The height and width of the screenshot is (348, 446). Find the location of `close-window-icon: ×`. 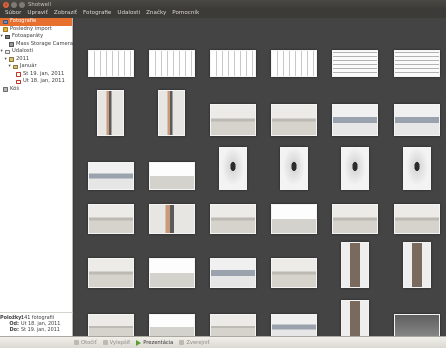

close-window-icon: × is located at coordinates (6, 4).